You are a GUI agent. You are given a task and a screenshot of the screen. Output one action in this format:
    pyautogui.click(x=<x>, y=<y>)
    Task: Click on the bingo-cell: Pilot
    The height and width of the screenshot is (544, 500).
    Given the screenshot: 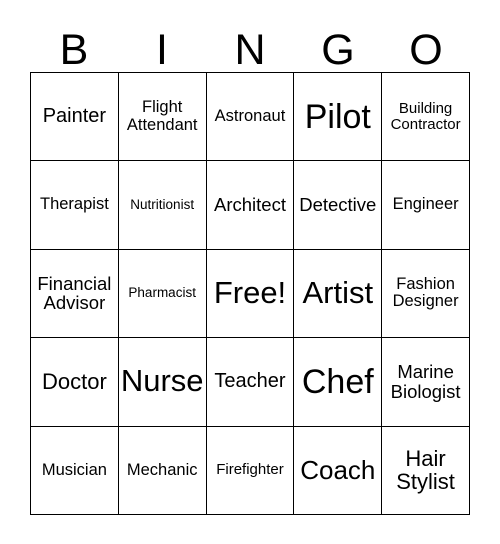 What is the action you would take?
    pyautogui.click(x=338, y=117)
    